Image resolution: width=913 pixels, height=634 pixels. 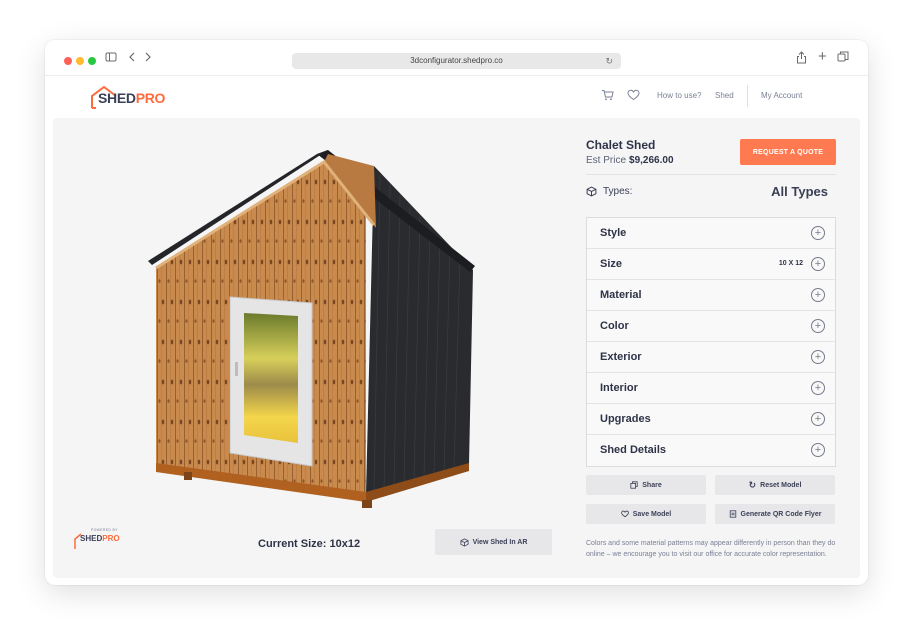 I want to click on box-icon, so click(x=591, y=191).